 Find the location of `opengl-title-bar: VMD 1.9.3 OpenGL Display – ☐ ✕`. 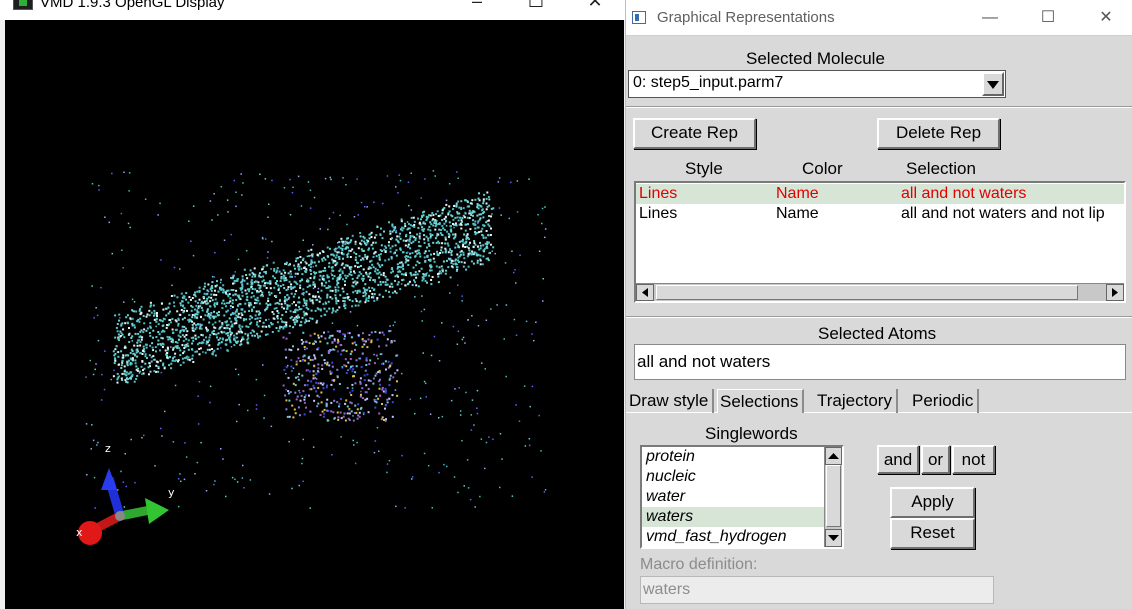

opengl-title-bar: VMD 1.9.3 OpenGL Display – ☐ ✕ is located at coordinates (312, 10).